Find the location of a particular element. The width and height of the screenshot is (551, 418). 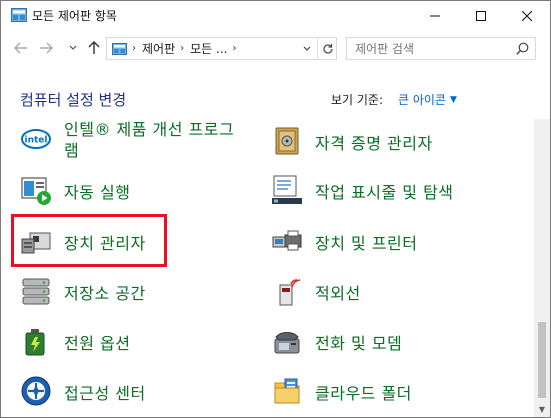

item-work-folders: 클라우드 폴더 is located at coordinates (391, 391).